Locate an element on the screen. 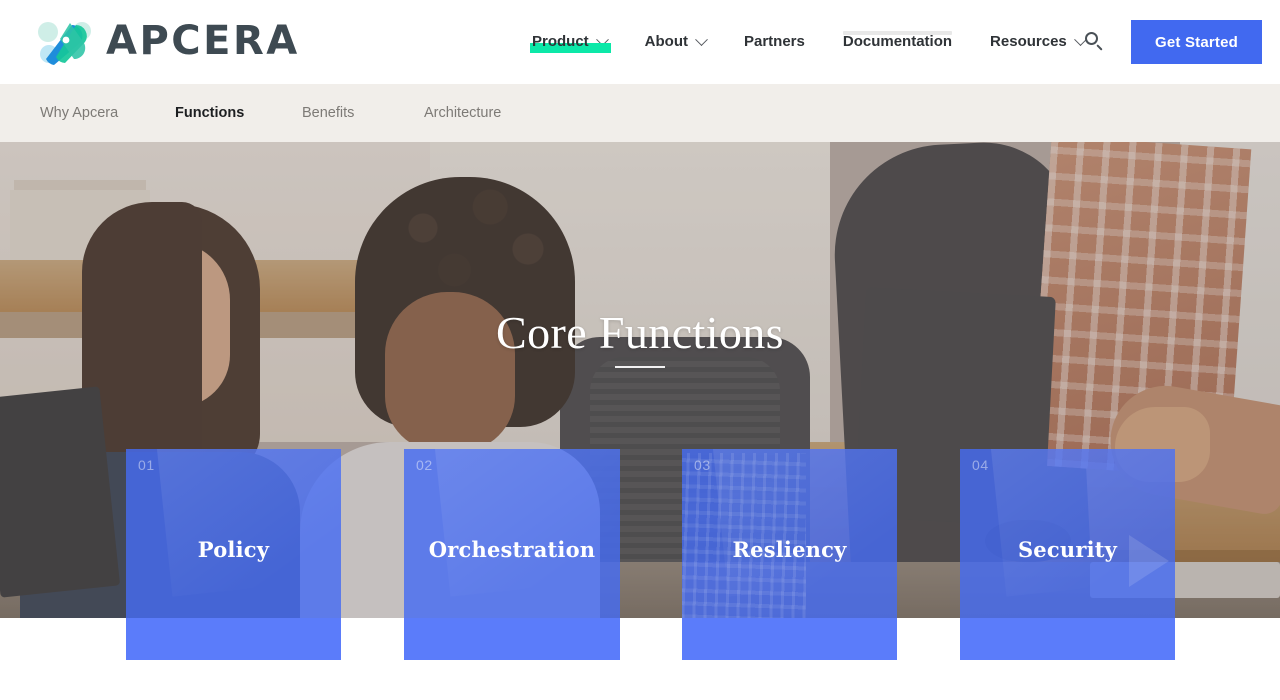 This screenshot has width=1280, height=700. nav-item-resources: Resources is located at coordinates (1038, 41).